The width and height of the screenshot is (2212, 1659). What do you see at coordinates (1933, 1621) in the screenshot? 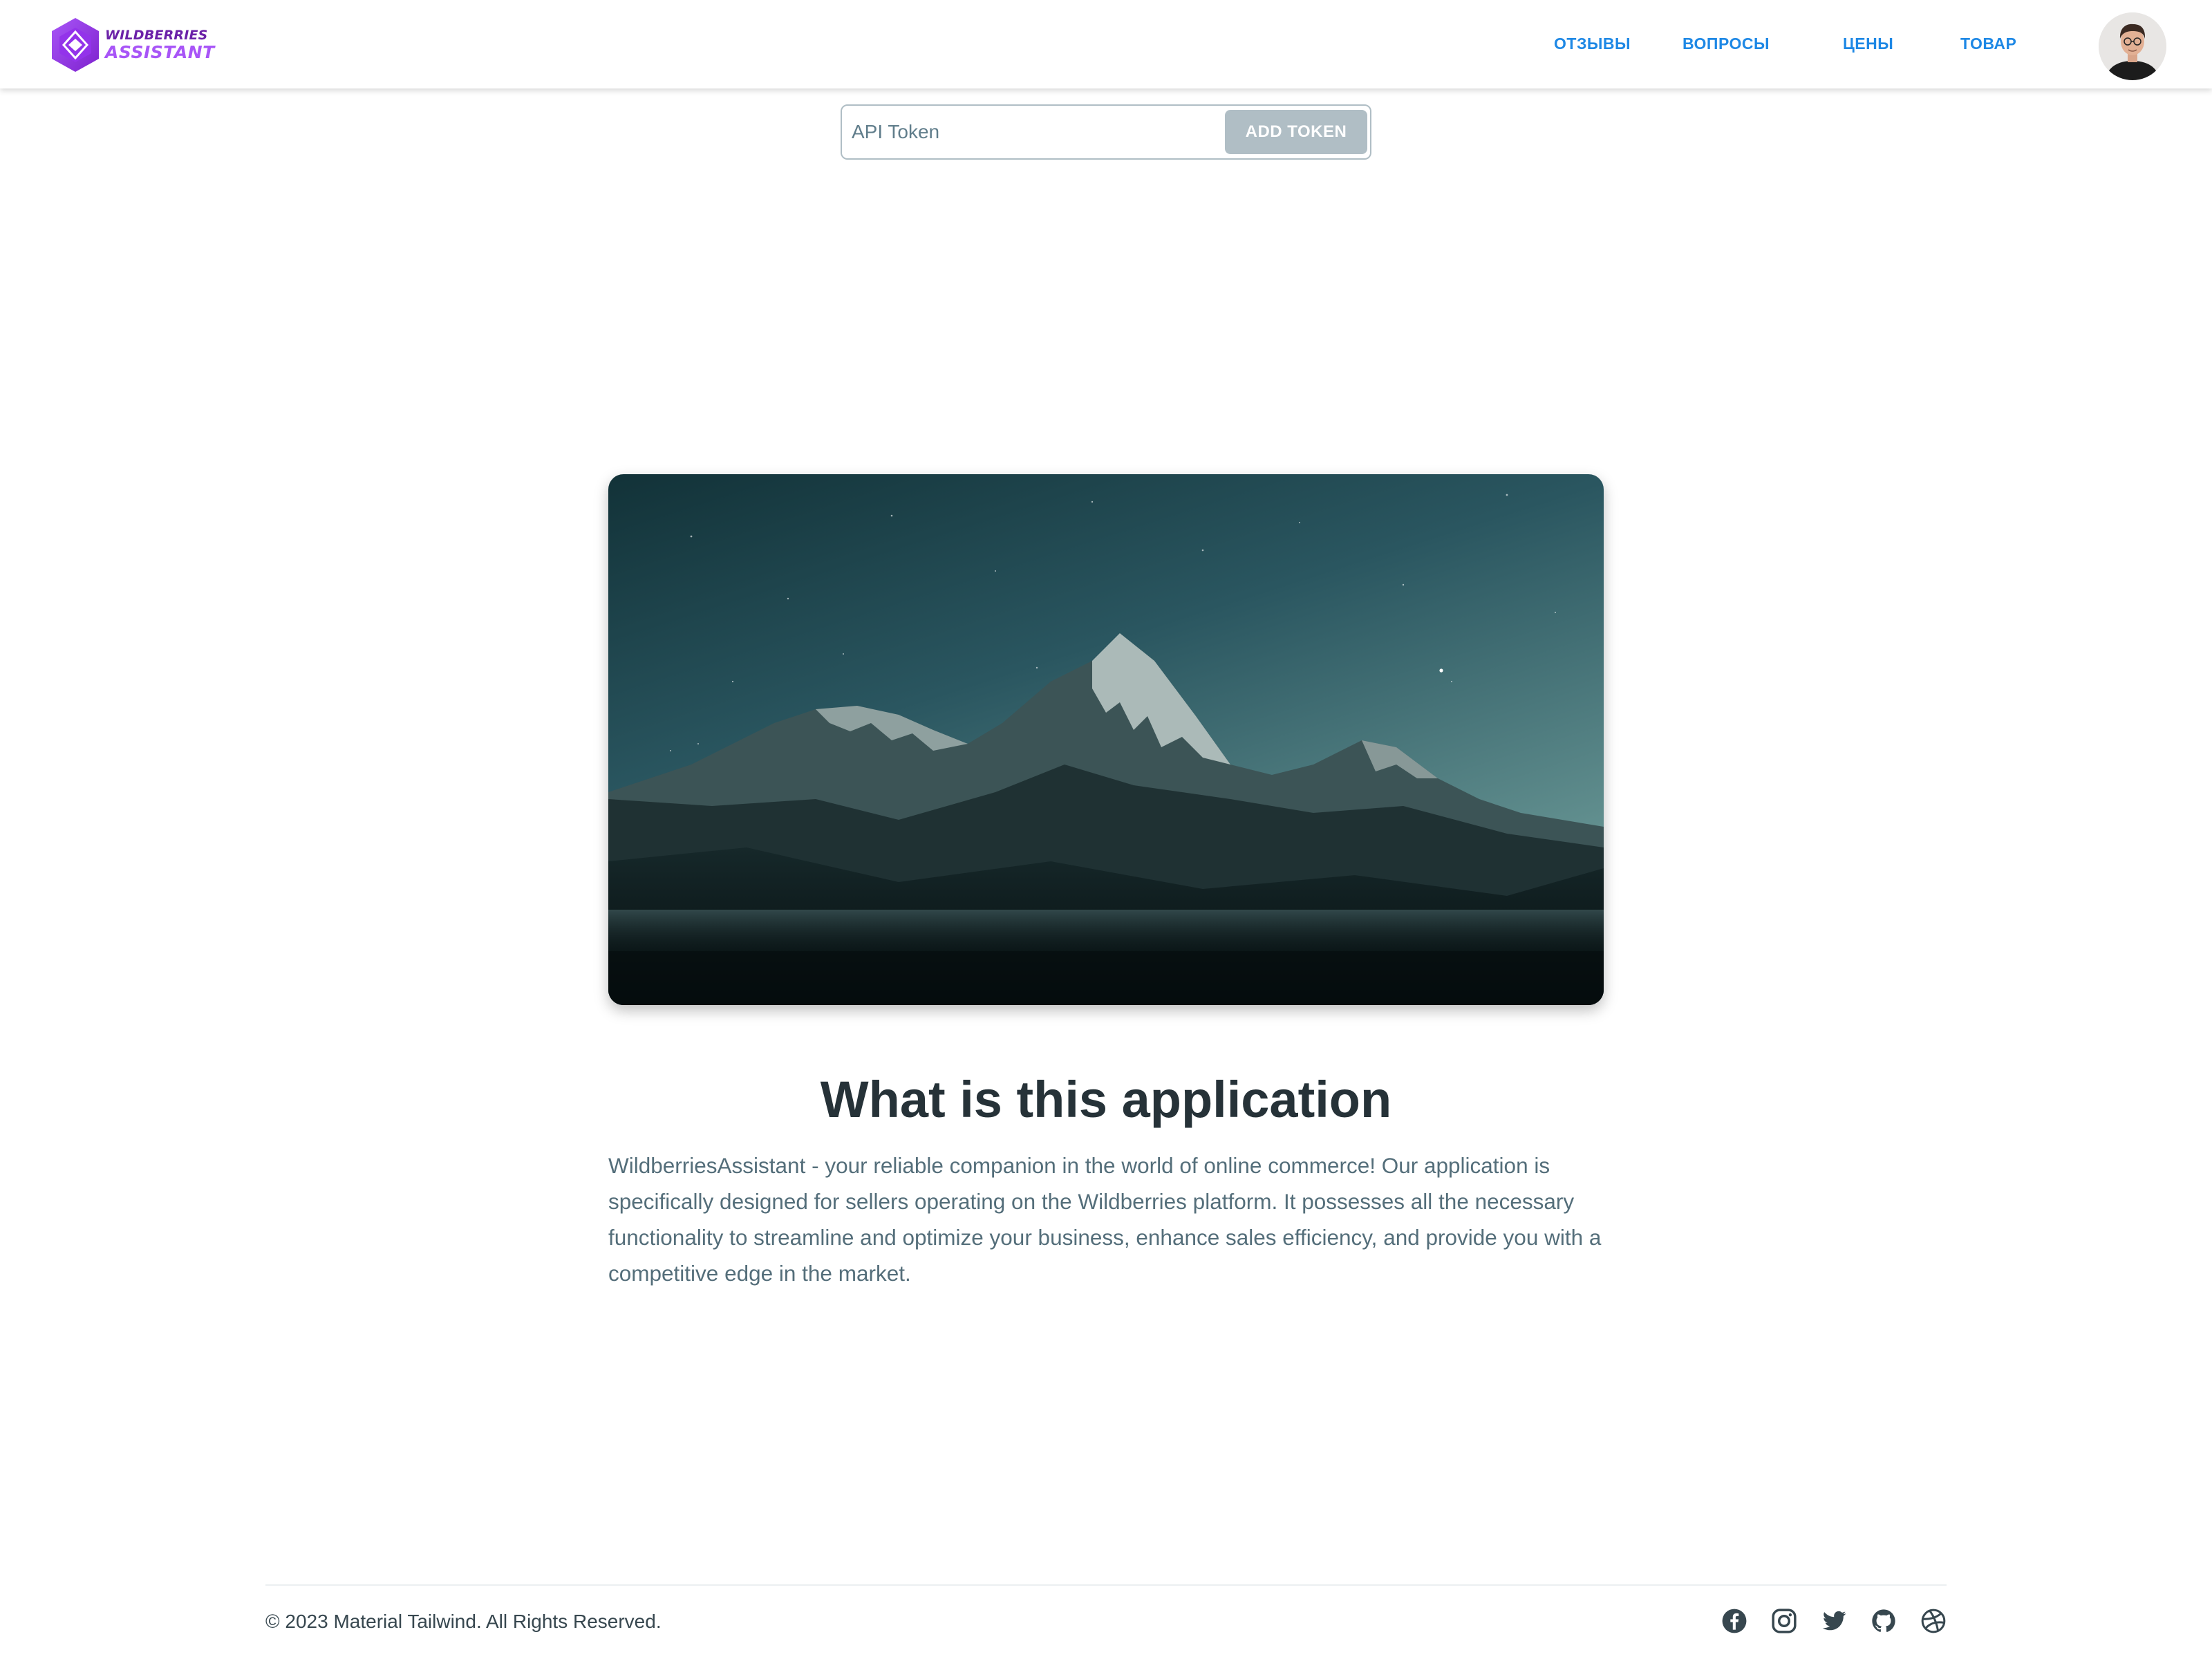
I see `dribbble-icon` at bounding box center [1933, 1621].